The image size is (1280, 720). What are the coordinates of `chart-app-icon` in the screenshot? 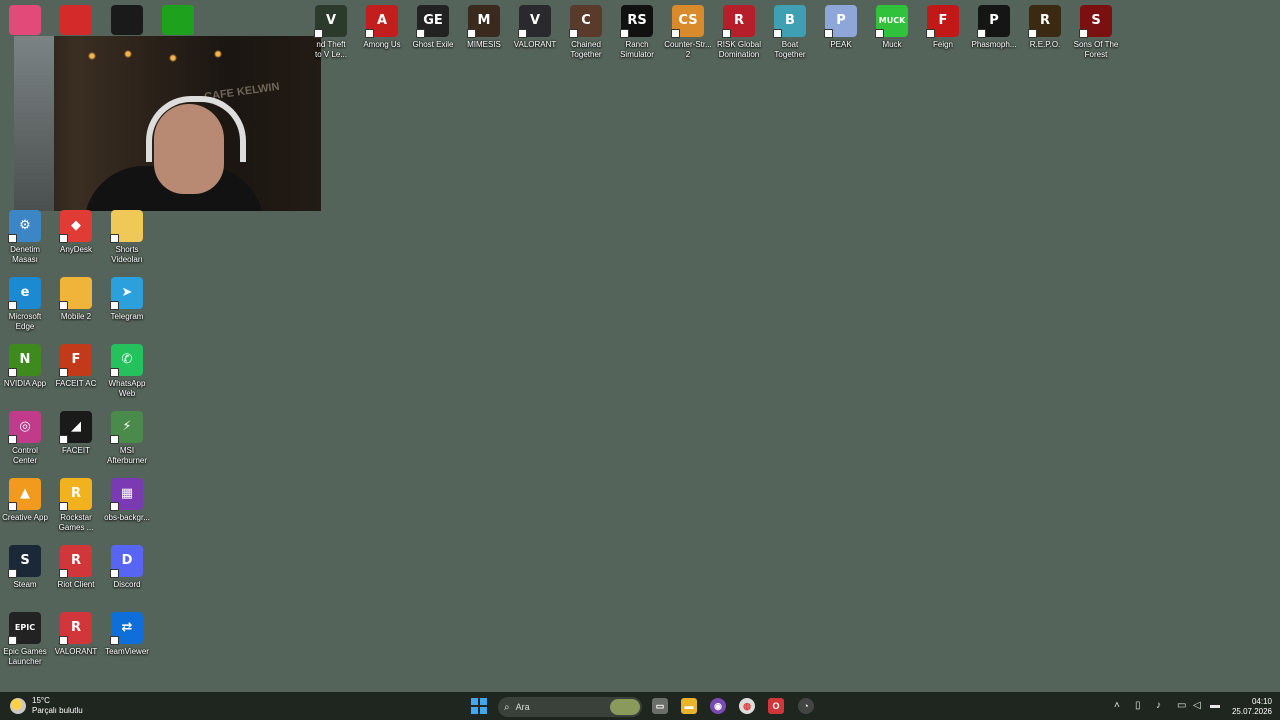 It's located at (178, 20).